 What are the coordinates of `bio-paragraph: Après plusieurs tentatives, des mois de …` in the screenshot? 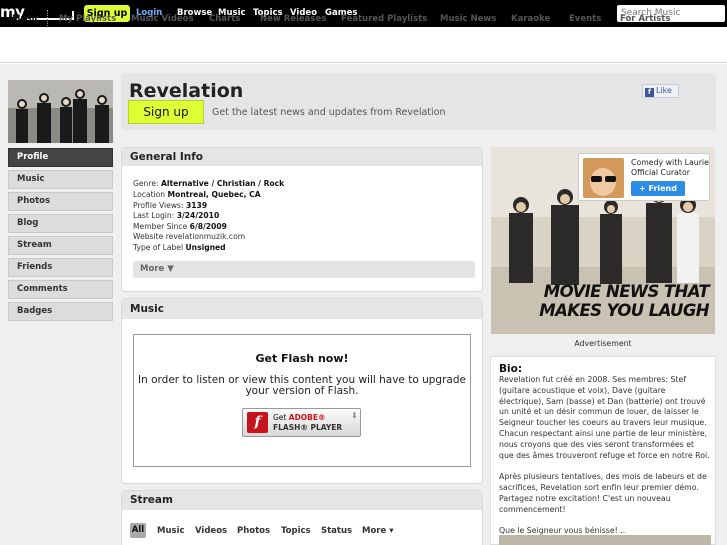 It's located at (603, 493).